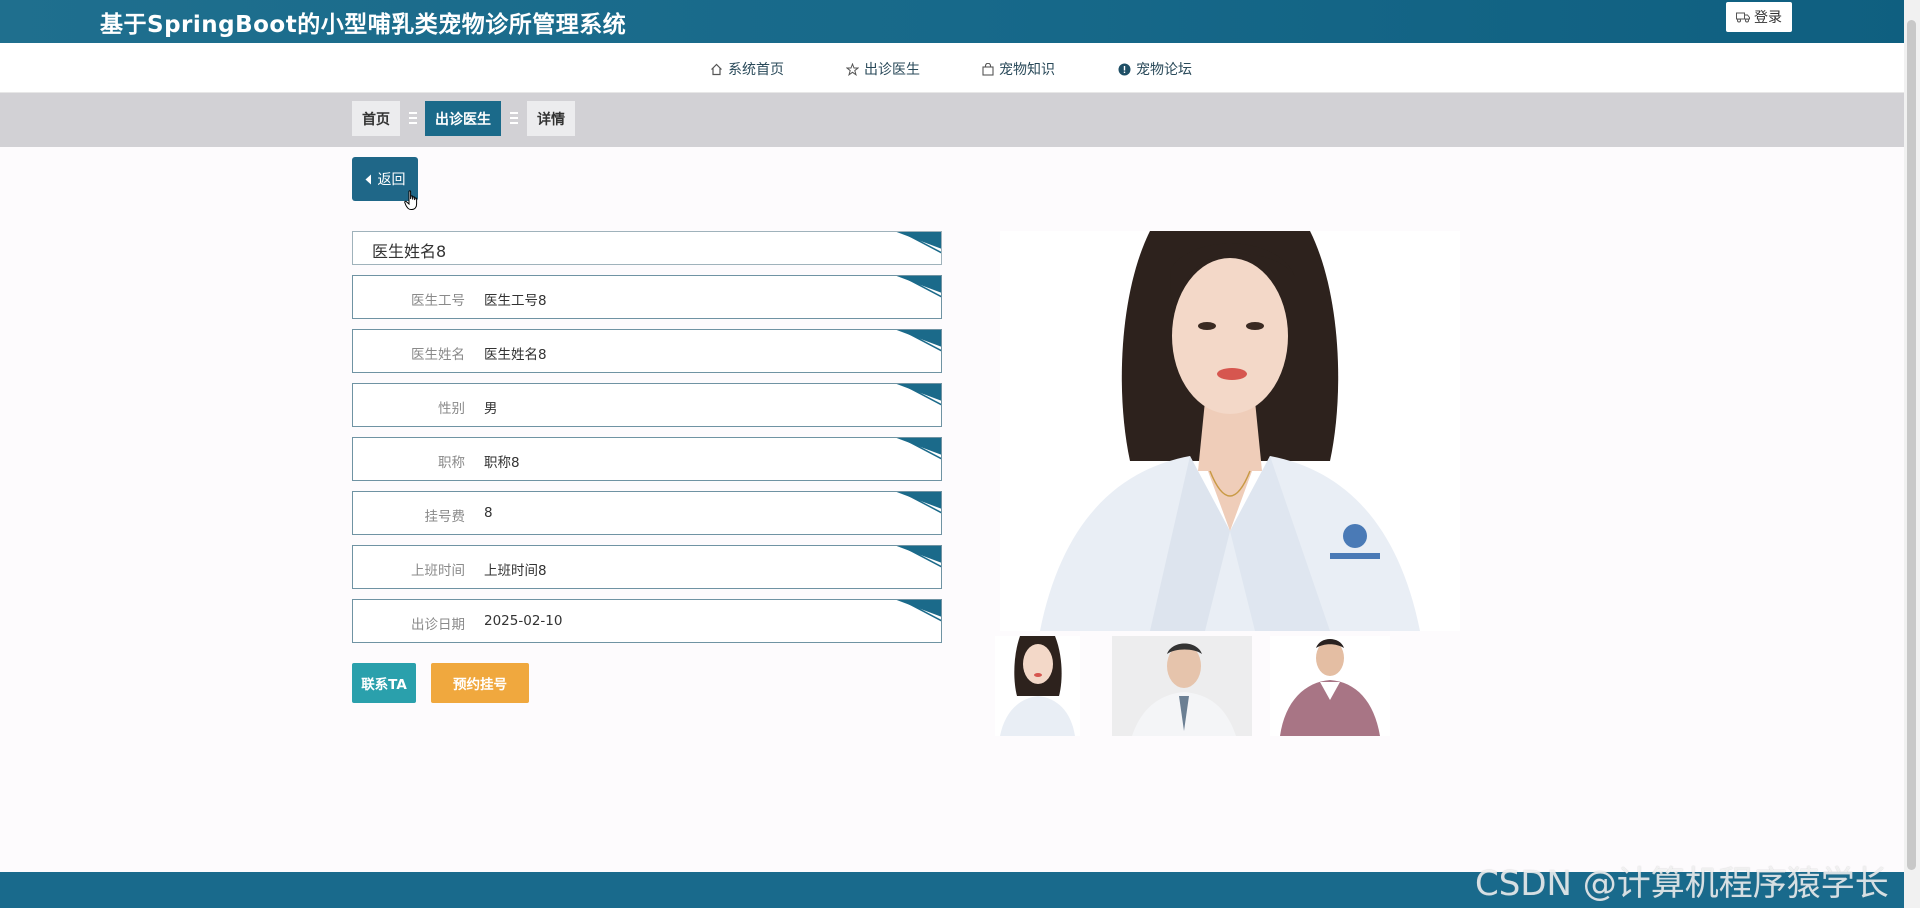 The width and height of the screenshot is (1920, 908). What do you see at coordinates (647, 297) in the screenshot?
I see `field-row-doctor-id: 医生工号 医生工号8` at bounding box center [647, 297].